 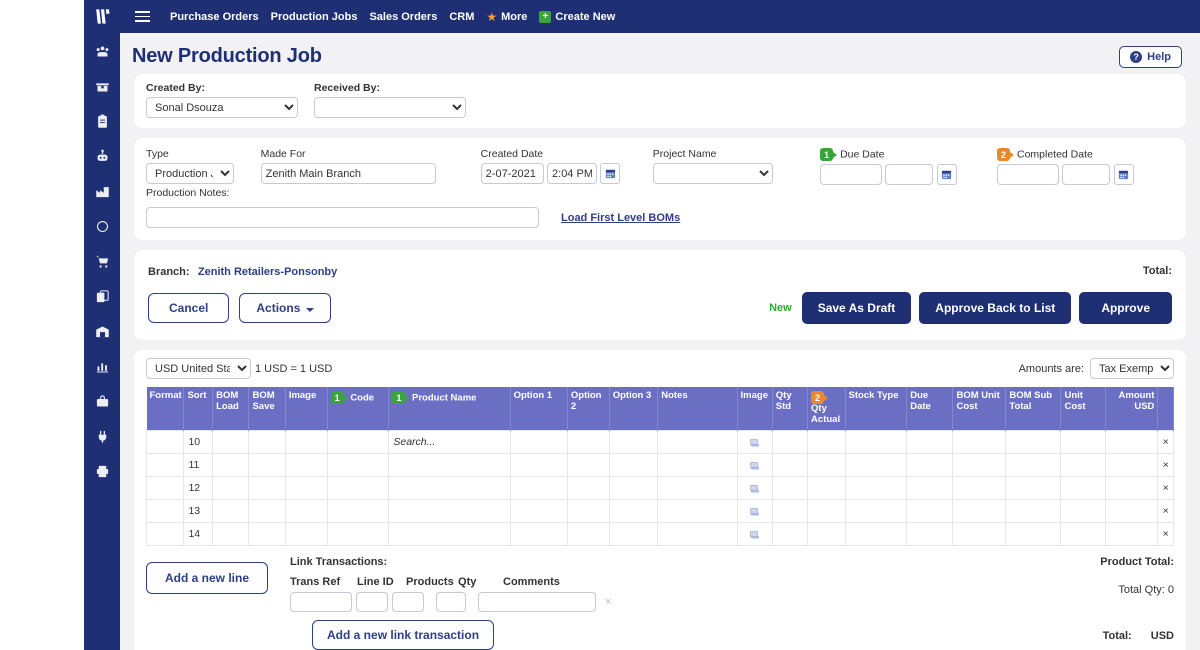 I want to click on lt-comments-input, so click(x=537, y=602).